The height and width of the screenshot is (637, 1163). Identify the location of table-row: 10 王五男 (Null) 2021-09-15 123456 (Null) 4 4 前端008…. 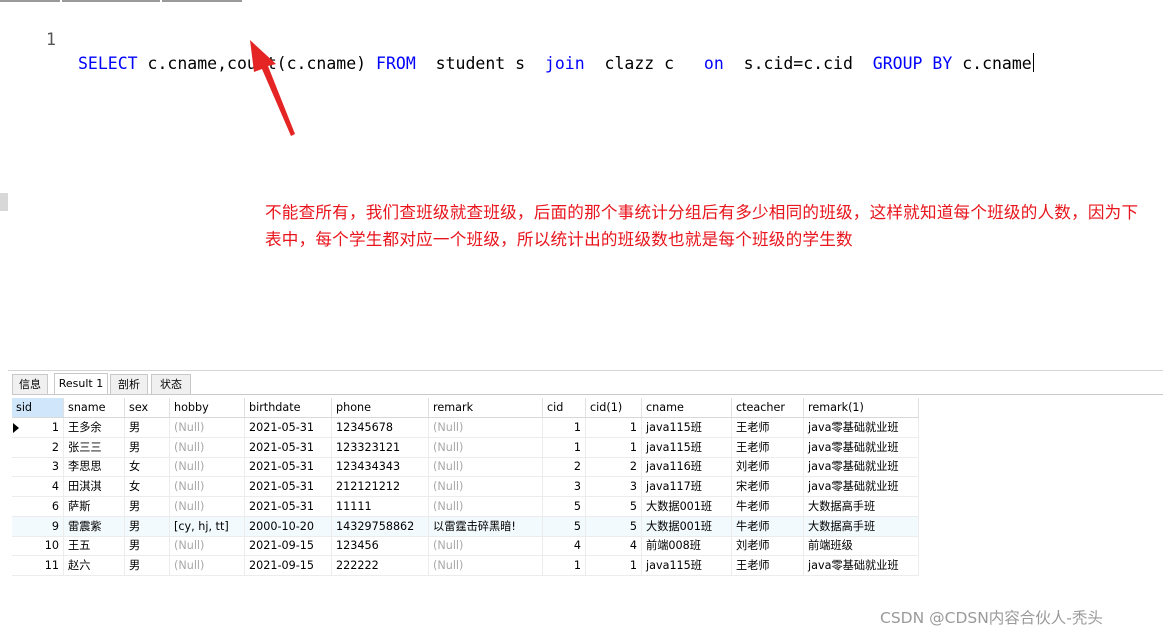
(465, 546).